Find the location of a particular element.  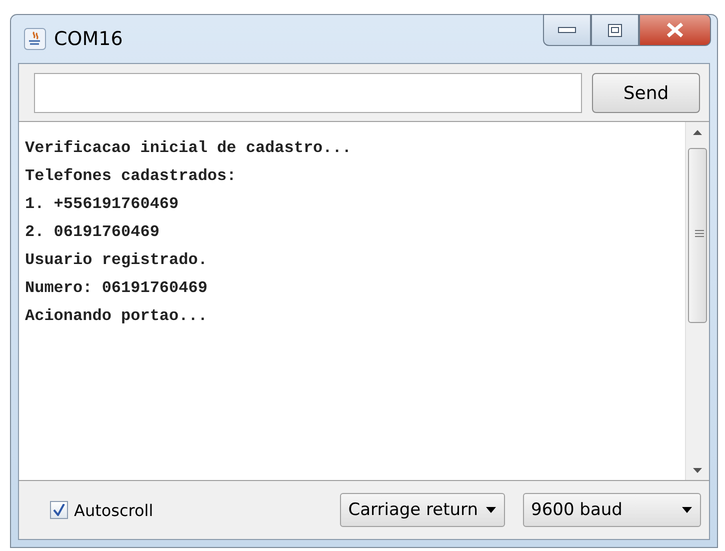

window-title: COM16 is located at coordinates (88, 39).